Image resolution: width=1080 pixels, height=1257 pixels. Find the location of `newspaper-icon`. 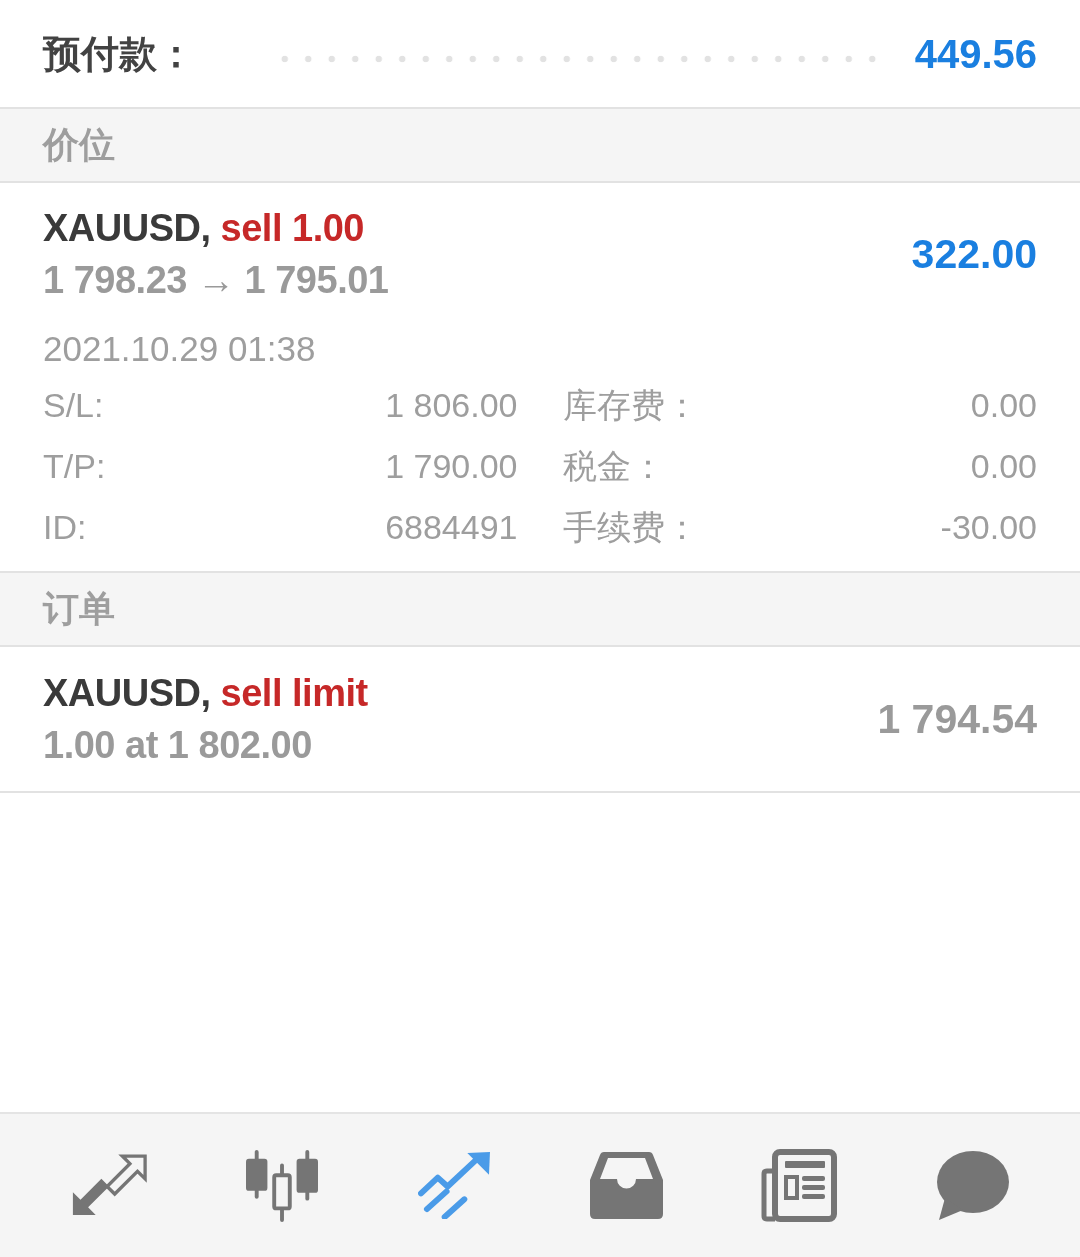

newspaper-icon is located at coordinates (799, 1185).